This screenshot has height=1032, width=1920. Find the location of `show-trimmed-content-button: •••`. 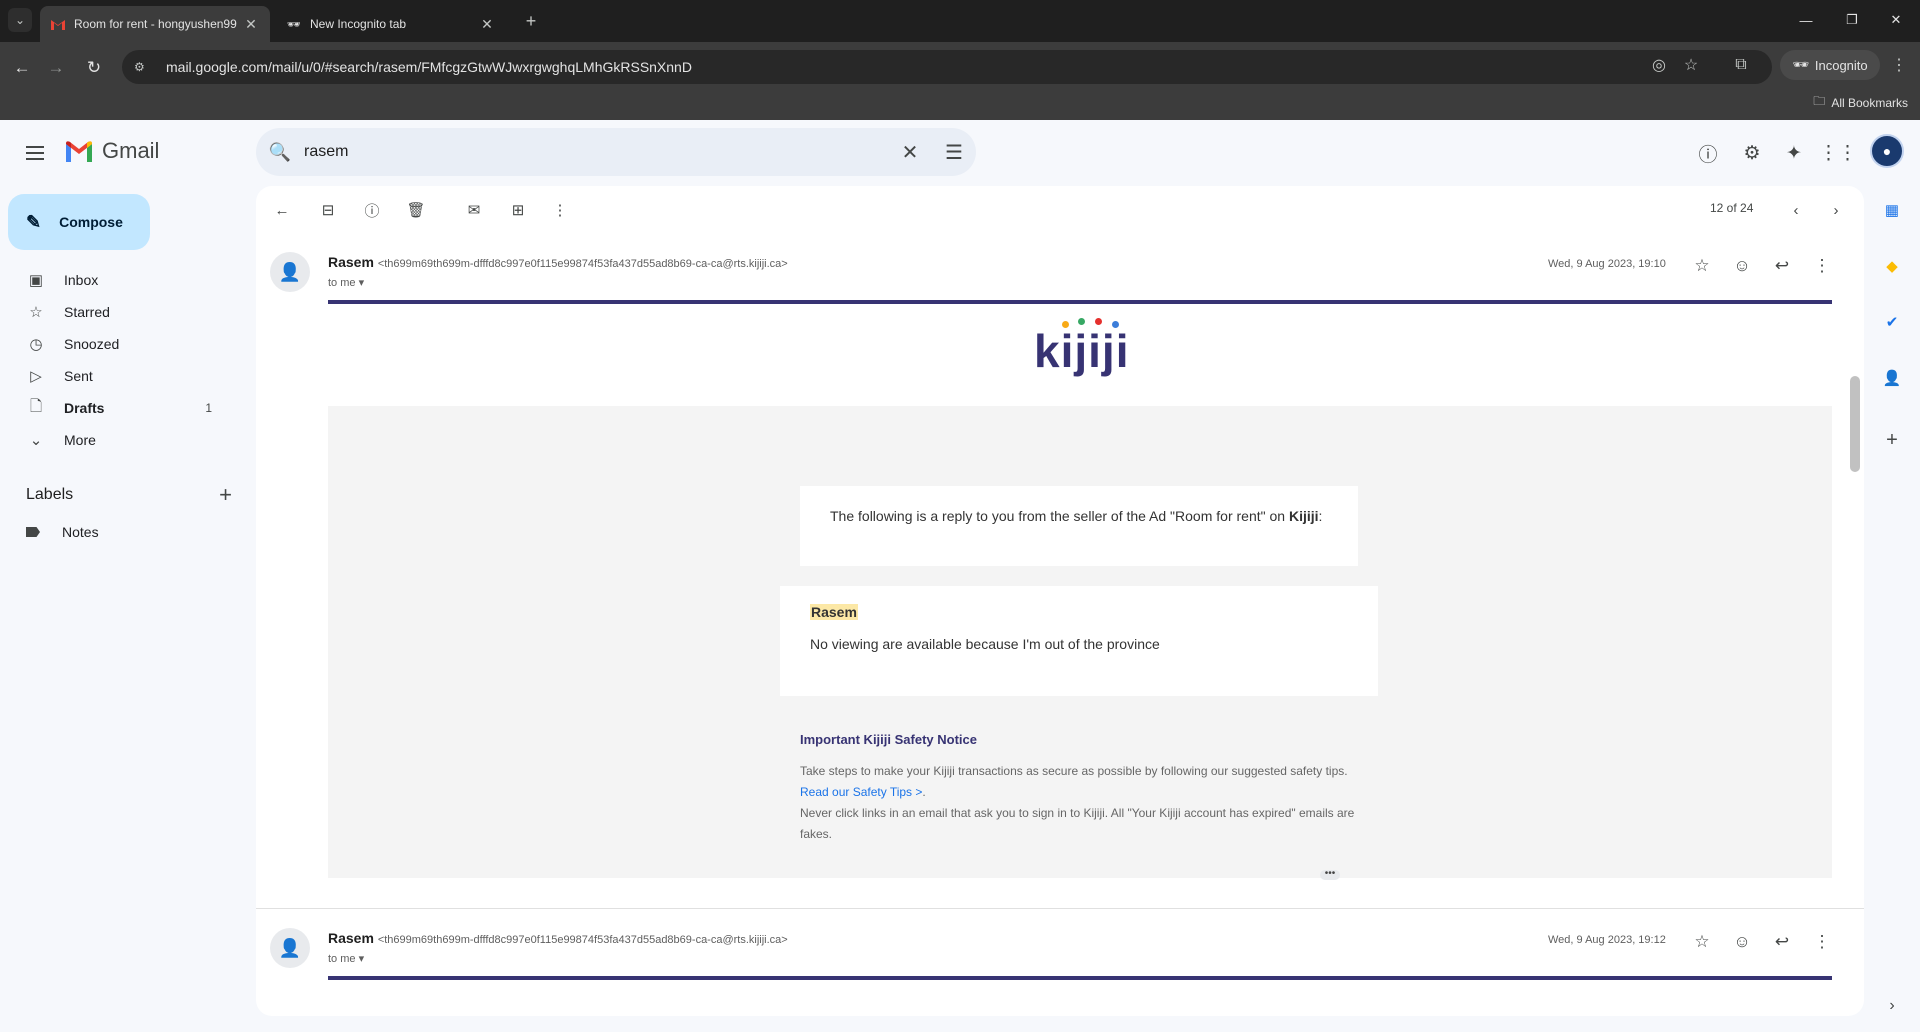

show-trimmed-content-button: ••• is located at coordinates (1330, 874).